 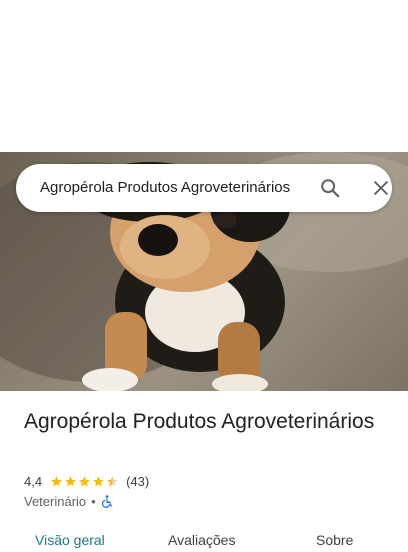 What do you see at coordinates (171, 188) in the screenshot?
I see `search-input: Agropérola Produtos Agroveterinários` at bounding box center [171, 188].